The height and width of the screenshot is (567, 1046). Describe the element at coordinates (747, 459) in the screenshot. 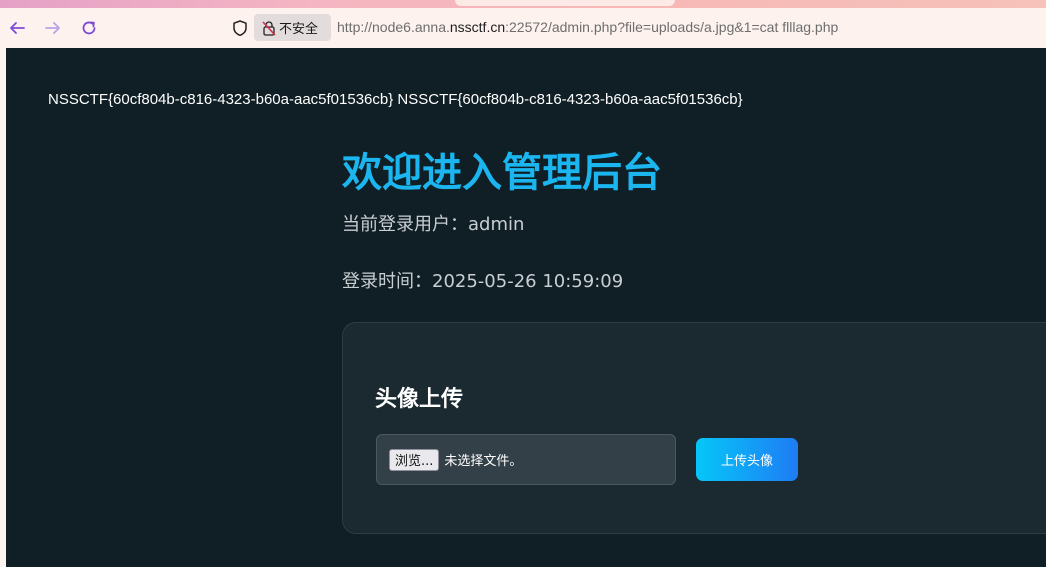

I see `upload-avatar-button: 上传头像` at that location.